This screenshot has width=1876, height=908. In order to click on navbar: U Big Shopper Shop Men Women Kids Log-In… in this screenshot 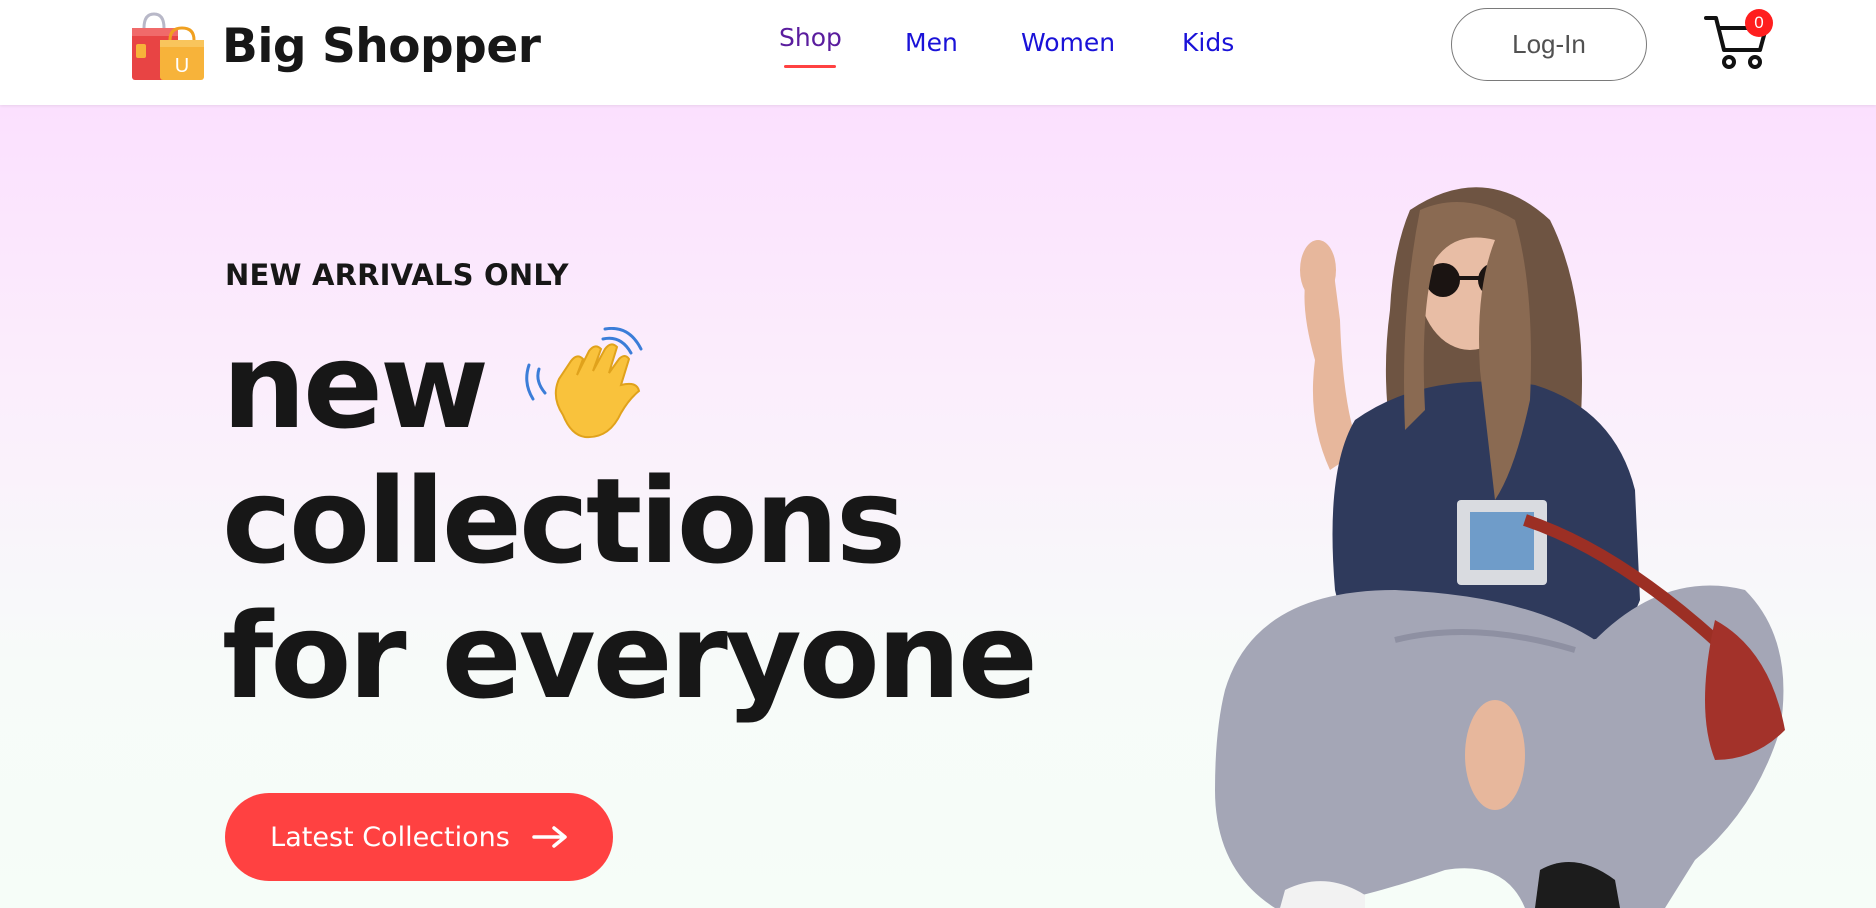, I will do `click(938, 52)`.